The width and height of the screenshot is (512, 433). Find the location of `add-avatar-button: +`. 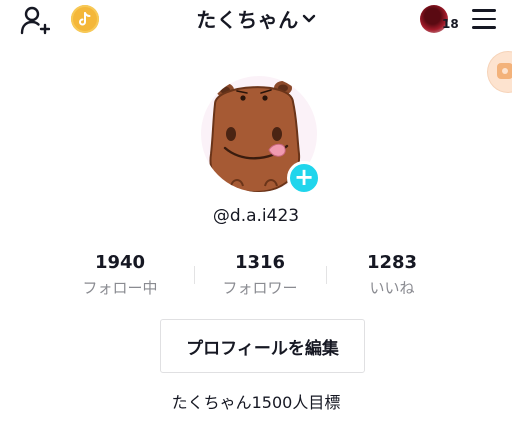

add-avatar-button: + is located at coordinates (304, 178).